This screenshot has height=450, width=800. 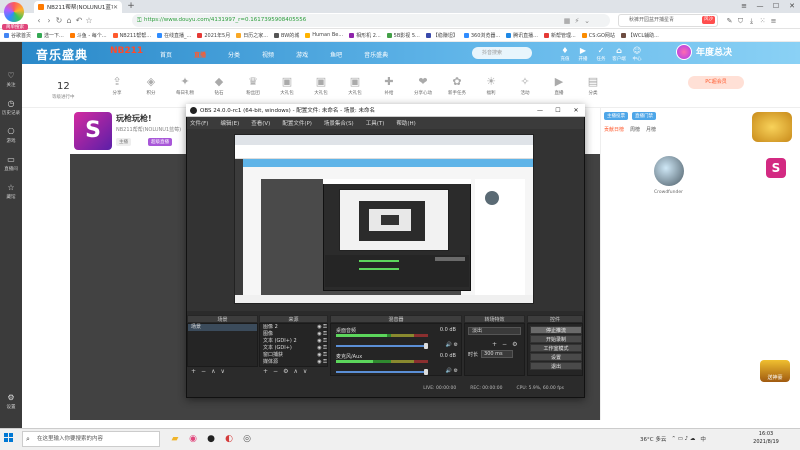 I want to click on pc-vip-button: PC超会员, so click(x=716, y=82).